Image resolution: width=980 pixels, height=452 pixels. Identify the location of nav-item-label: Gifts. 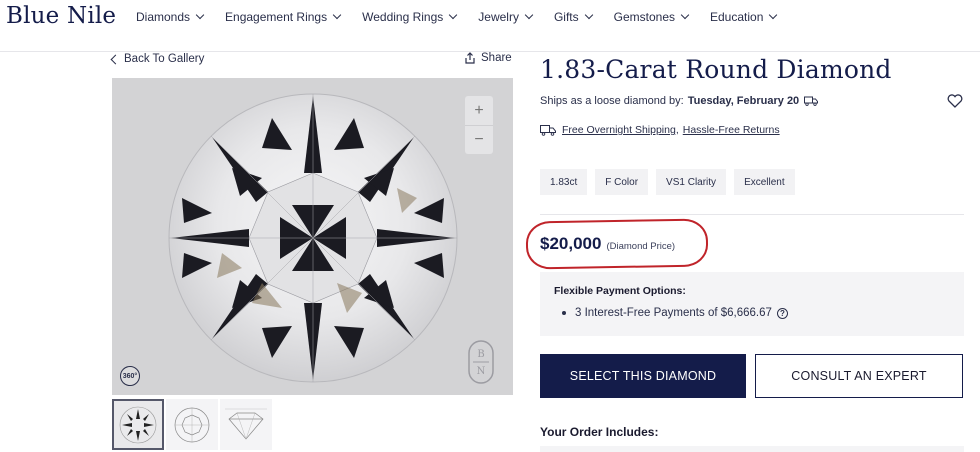
(566, 17).